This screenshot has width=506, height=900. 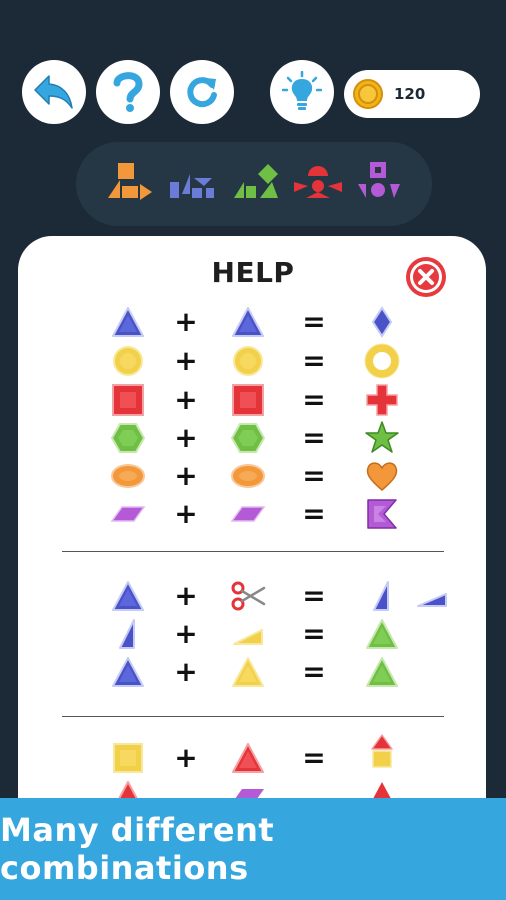 I want to click on yellow-ring-icon, so click(x=382, y=361).